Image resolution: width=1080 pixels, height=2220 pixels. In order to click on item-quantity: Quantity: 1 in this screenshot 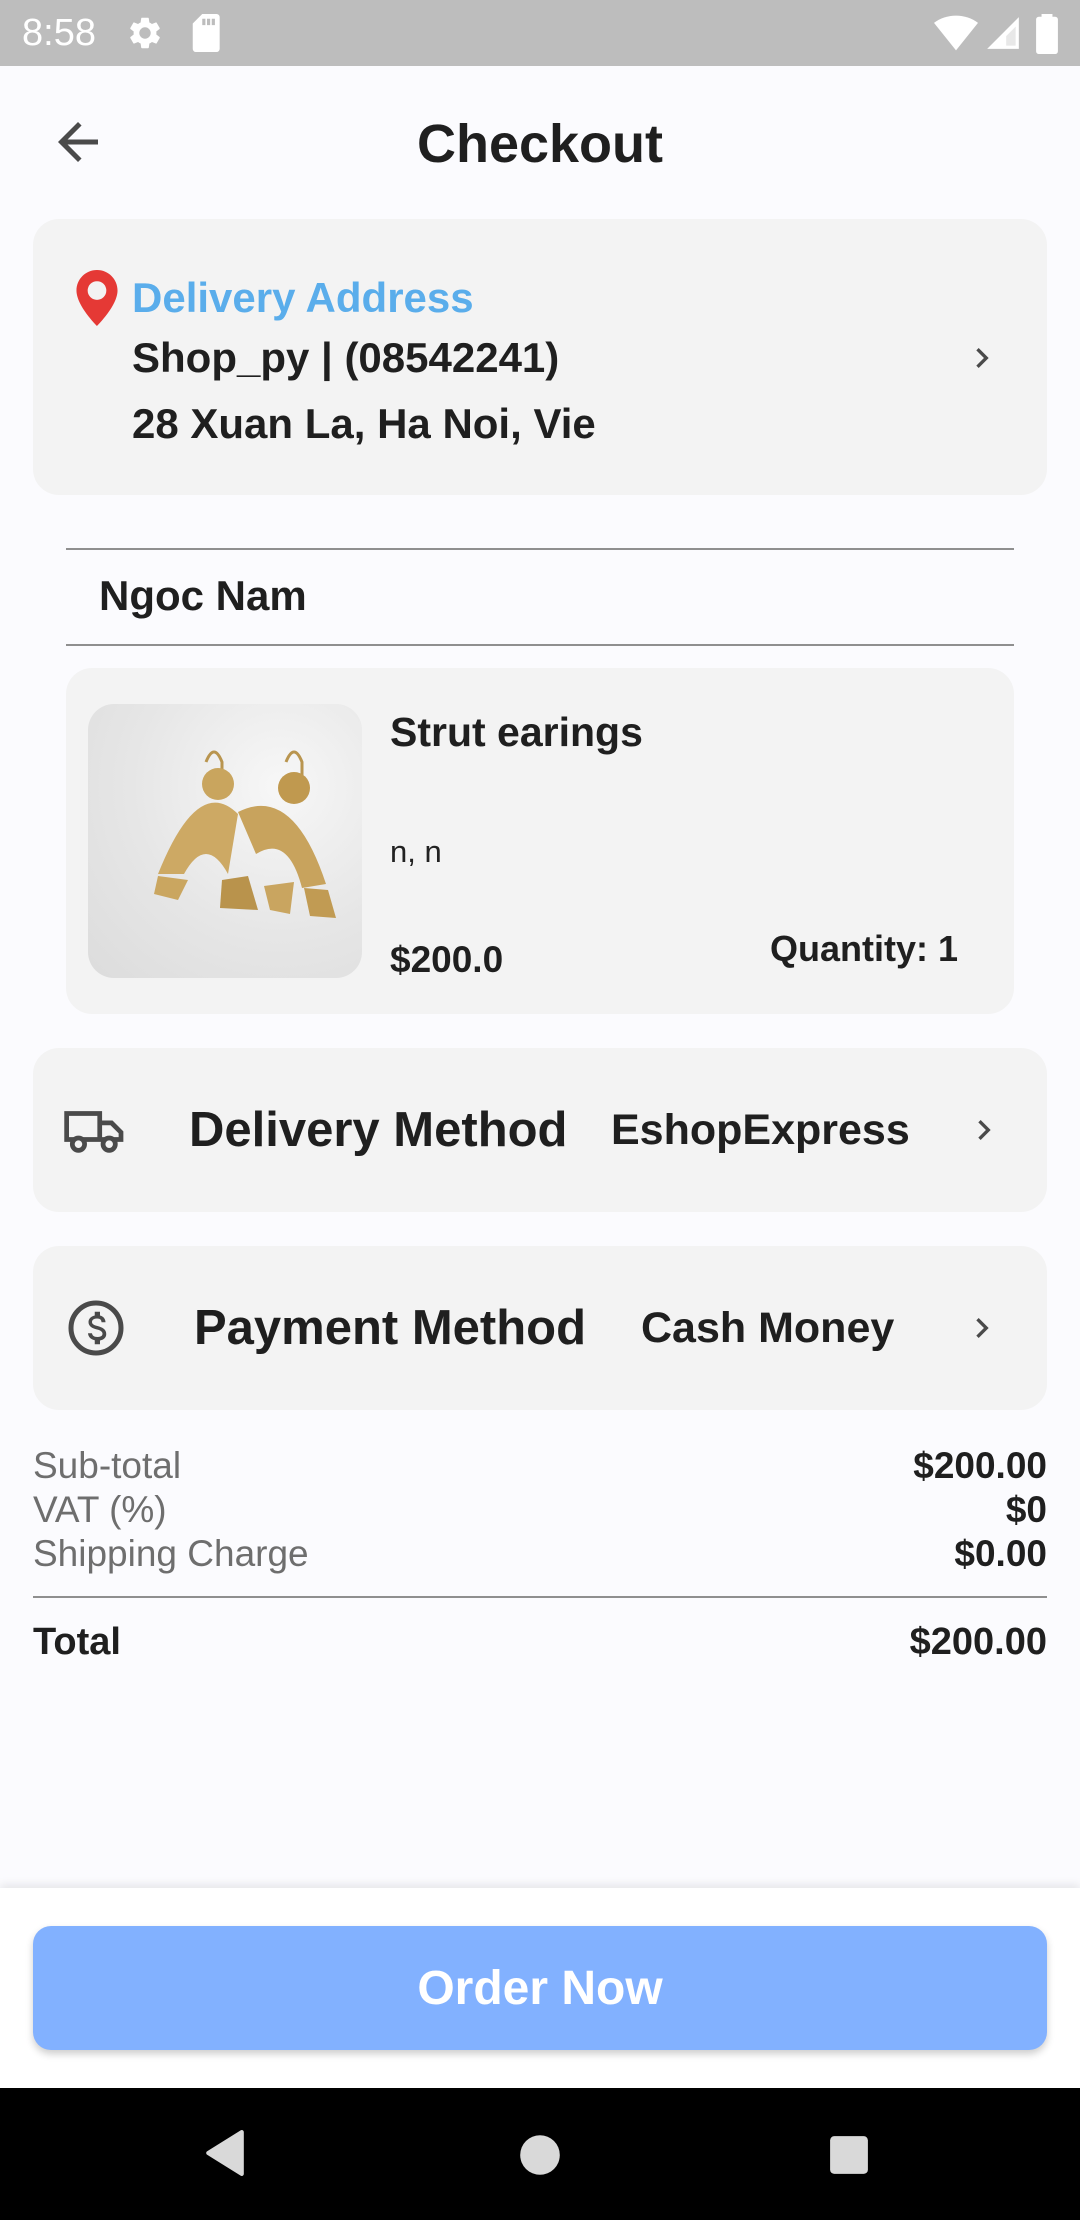, I will do `click(863, 948)`.